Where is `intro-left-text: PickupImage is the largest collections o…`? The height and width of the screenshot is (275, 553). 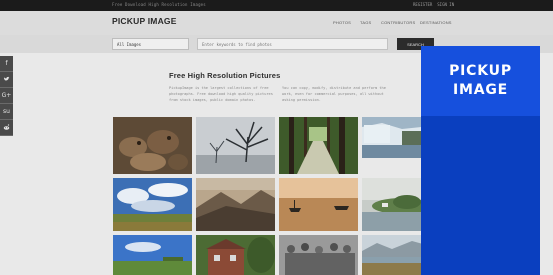
intro-left-text: PickupImage is the largest collections o… is located at coordinates (221, 94).